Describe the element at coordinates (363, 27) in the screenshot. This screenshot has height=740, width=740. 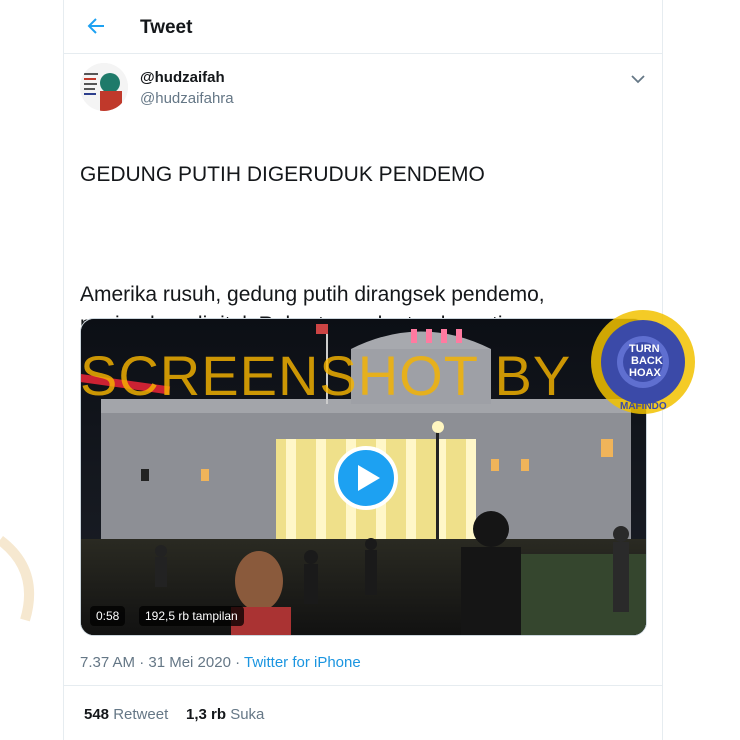
I see `header: Tweet` at that location.